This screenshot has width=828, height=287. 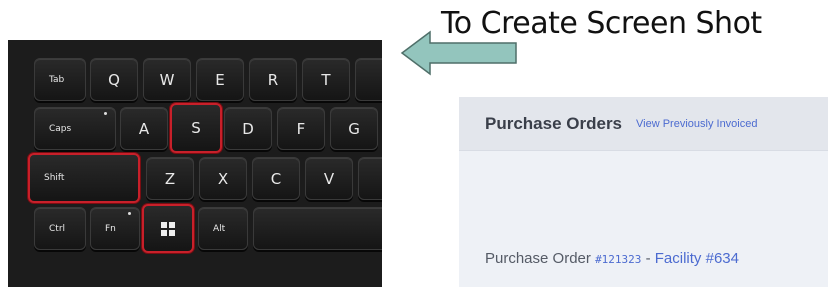 I want to click on key-space, so click(x=317, y=228).